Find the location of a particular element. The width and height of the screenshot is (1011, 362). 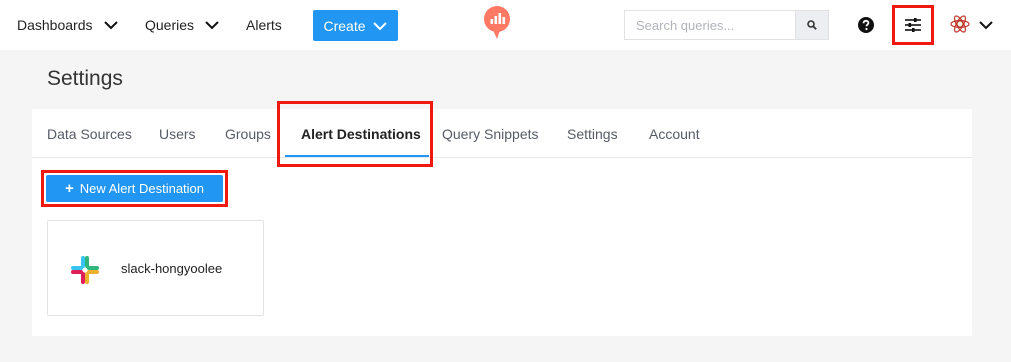

tab-groups: Groups is located at coordinates (248, 133).